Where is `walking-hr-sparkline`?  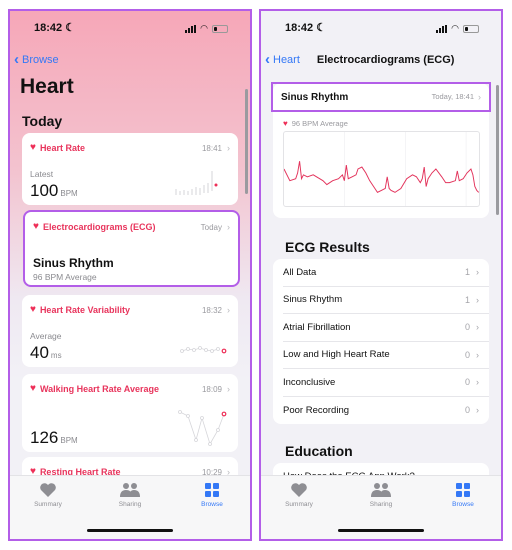 walking-hr-sparkline is located at coordinates (202, 428).